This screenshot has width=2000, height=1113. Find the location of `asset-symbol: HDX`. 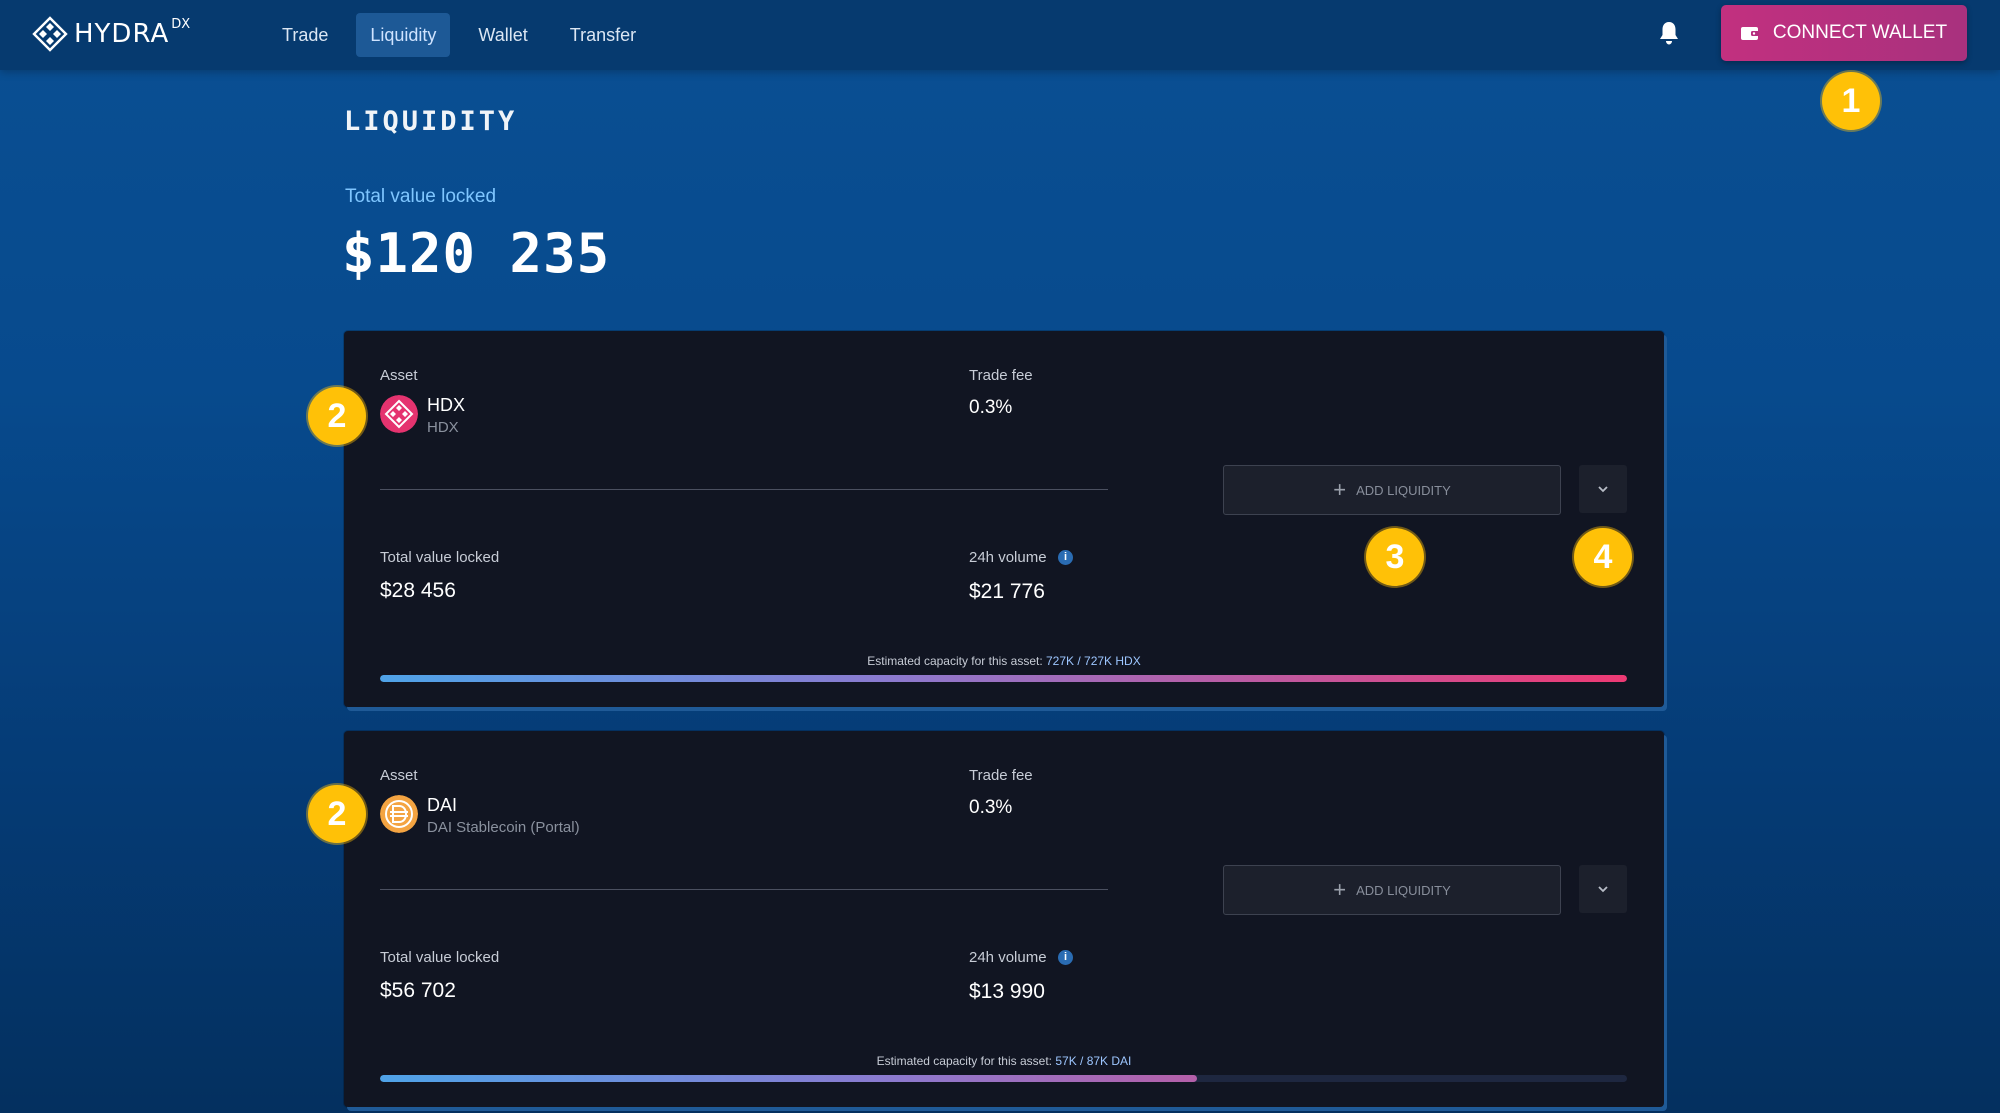

asset-symbol: HDX is located at coordinates (446, 405).